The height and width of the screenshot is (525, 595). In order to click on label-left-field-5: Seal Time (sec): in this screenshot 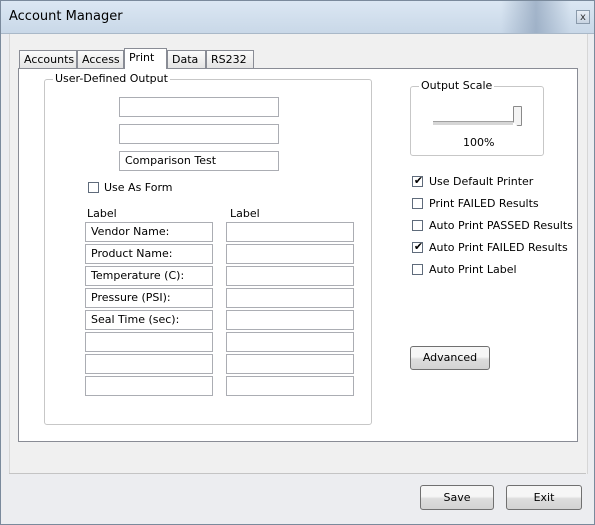, I will do `click(149, 320)`.